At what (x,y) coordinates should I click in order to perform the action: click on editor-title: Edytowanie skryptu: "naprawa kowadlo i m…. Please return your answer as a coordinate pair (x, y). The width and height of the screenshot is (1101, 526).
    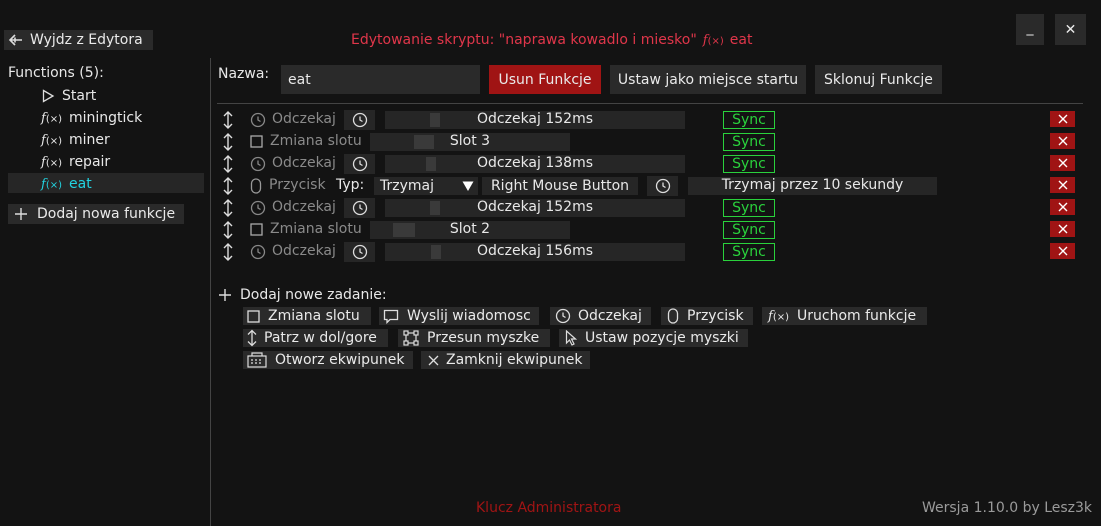
    Looking at the image, I should click on (551, 40).